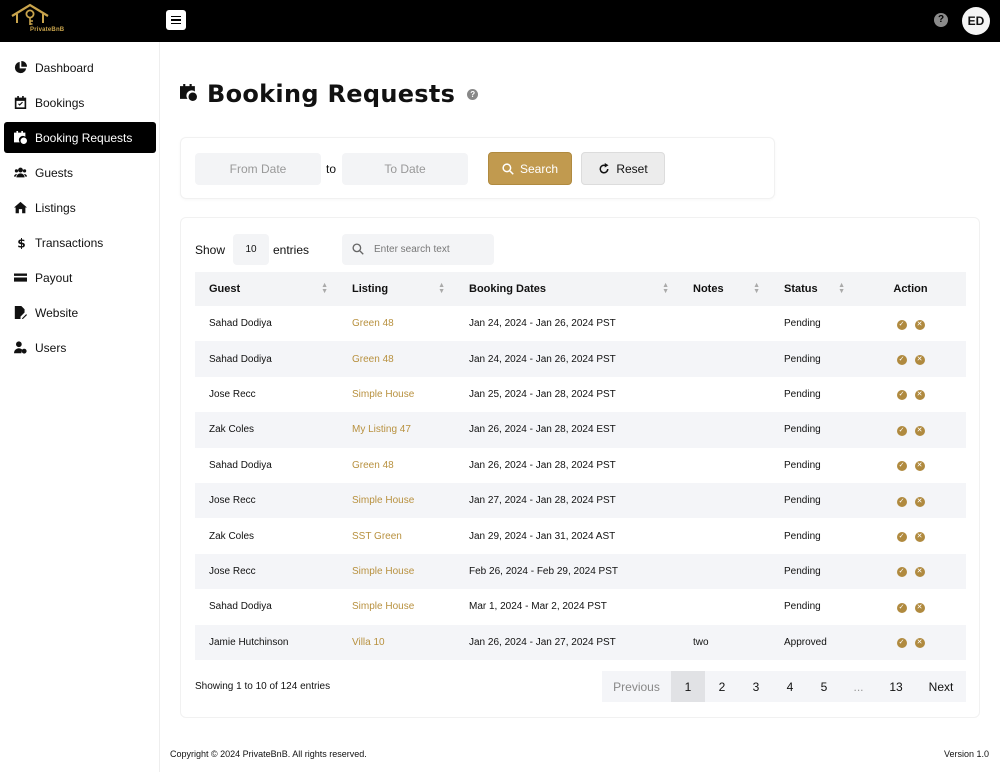 This screenshot has width=1000, height=772. I want to click on hamburger-icon-line, so click(176, 20).